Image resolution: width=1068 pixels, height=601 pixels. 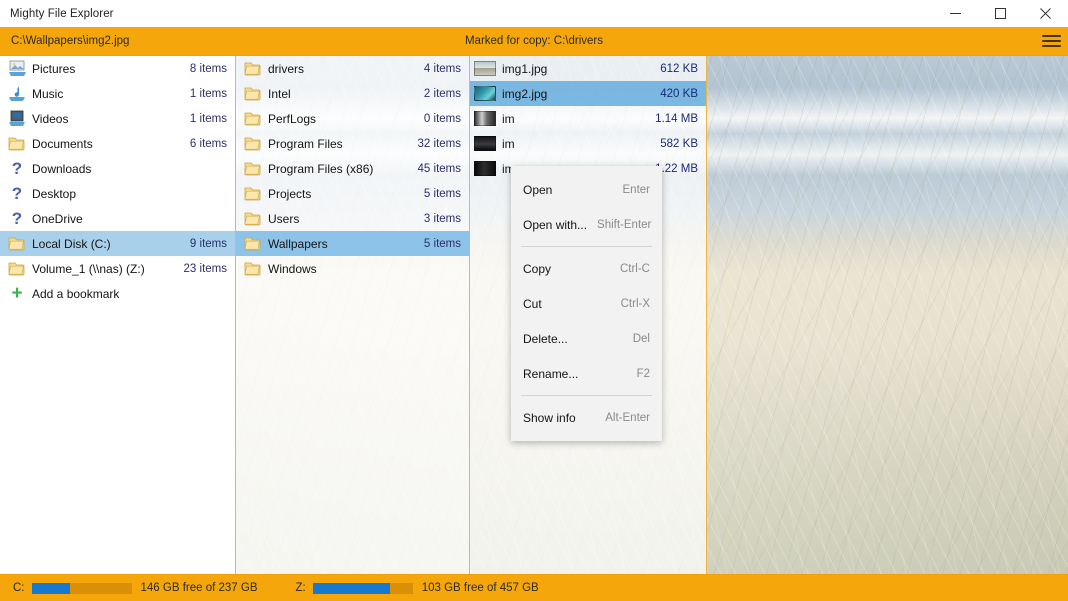 I want to click on folder-row-label: PerfLogs, so click(x=292, y=118).